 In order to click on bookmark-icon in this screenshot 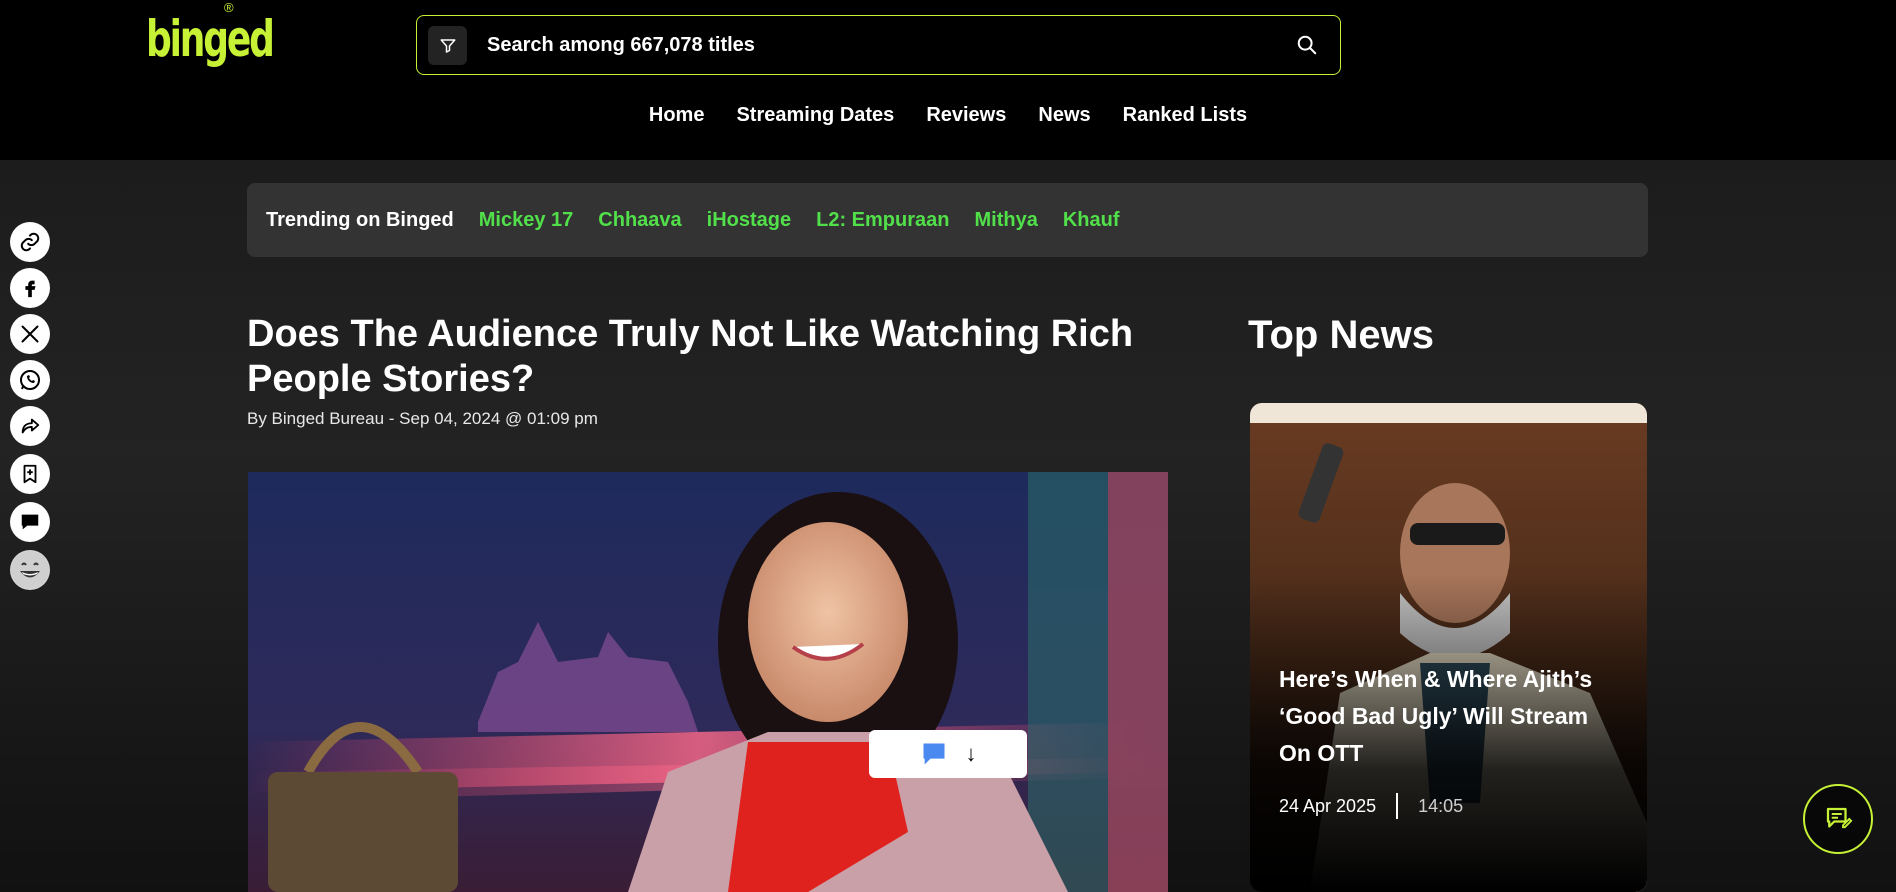, I will do `click(30, 474)`.